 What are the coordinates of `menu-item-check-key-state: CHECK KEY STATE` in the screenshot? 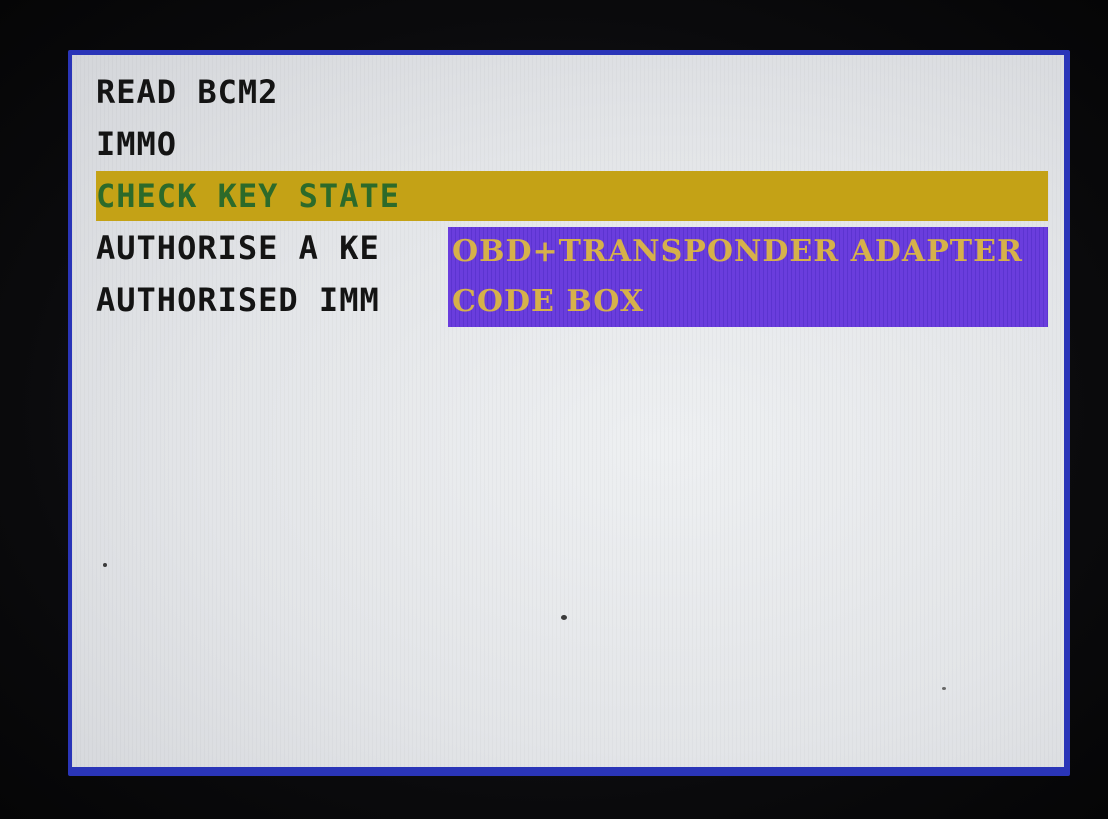 It's located at (248, 196).